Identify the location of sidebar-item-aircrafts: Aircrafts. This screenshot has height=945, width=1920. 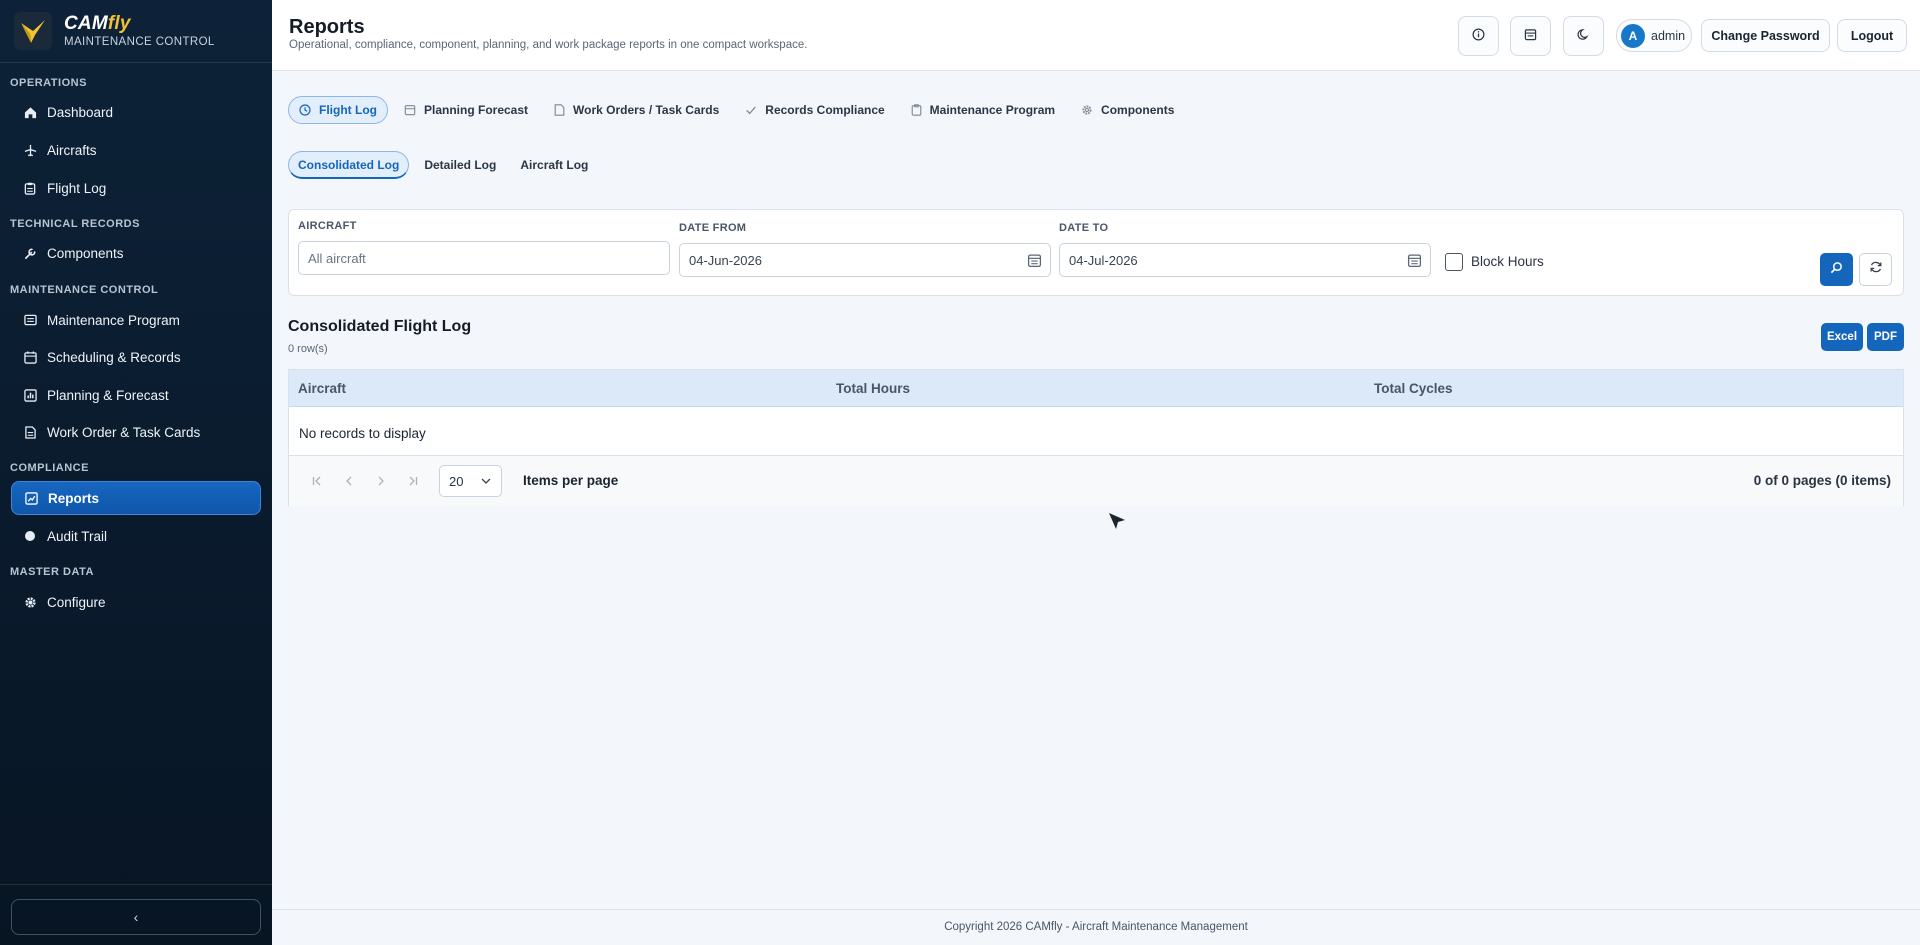
(136, 150).